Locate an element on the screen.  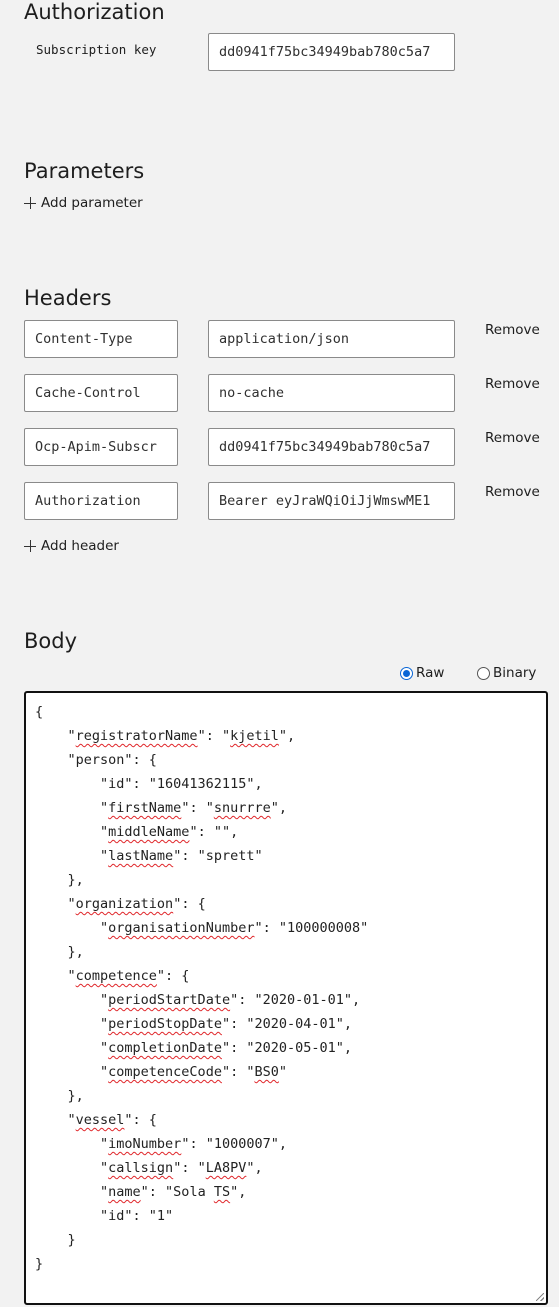
spellcheck-word: middleName is located at coordinates (149, 832).